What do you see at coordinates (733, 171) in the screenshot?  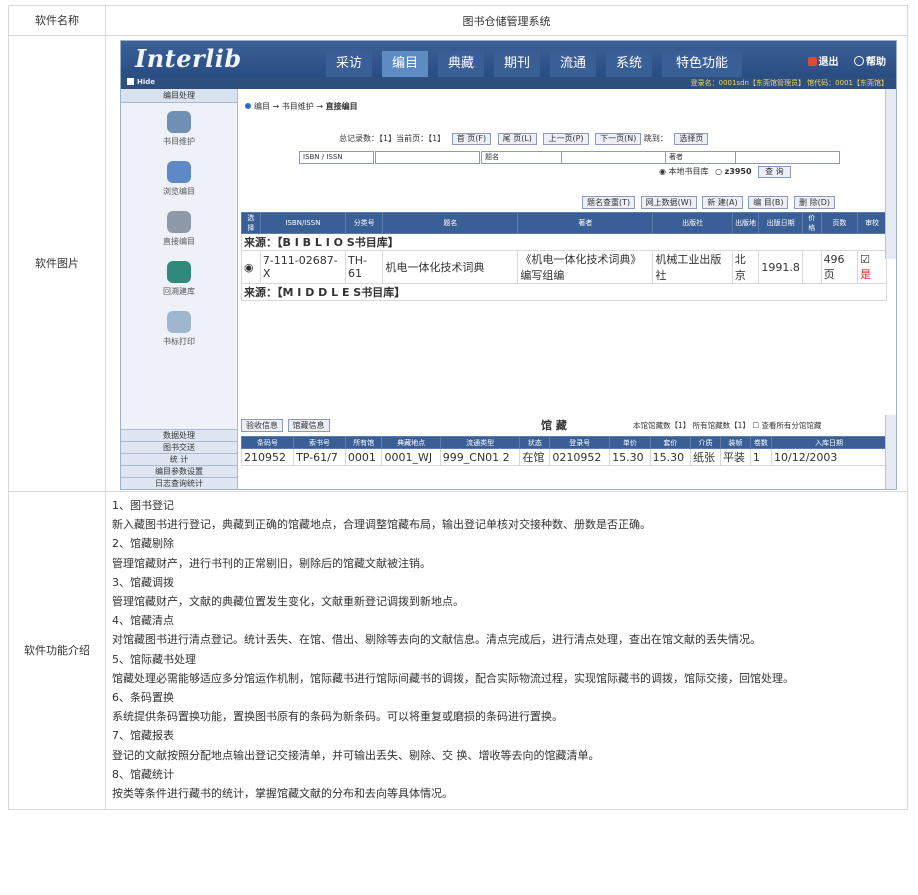 I see `radio-z3950: ○ z3950` at bounding box center [733, 171].